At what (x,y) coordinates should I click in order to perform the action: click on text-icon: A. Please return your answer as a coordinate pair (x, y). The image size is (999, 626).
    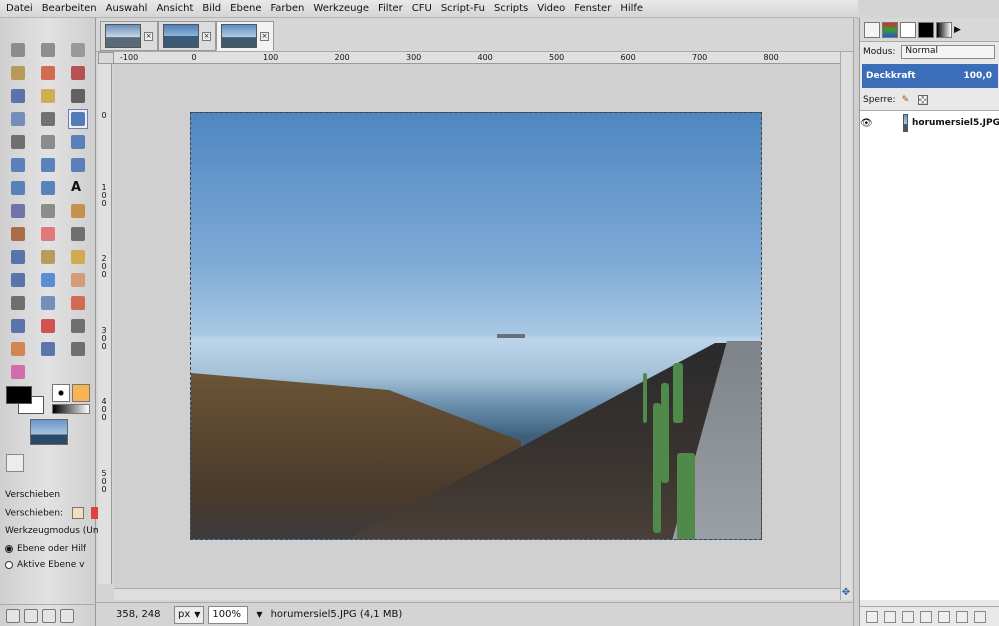
    Looking at the image, I should click on (78, 188).